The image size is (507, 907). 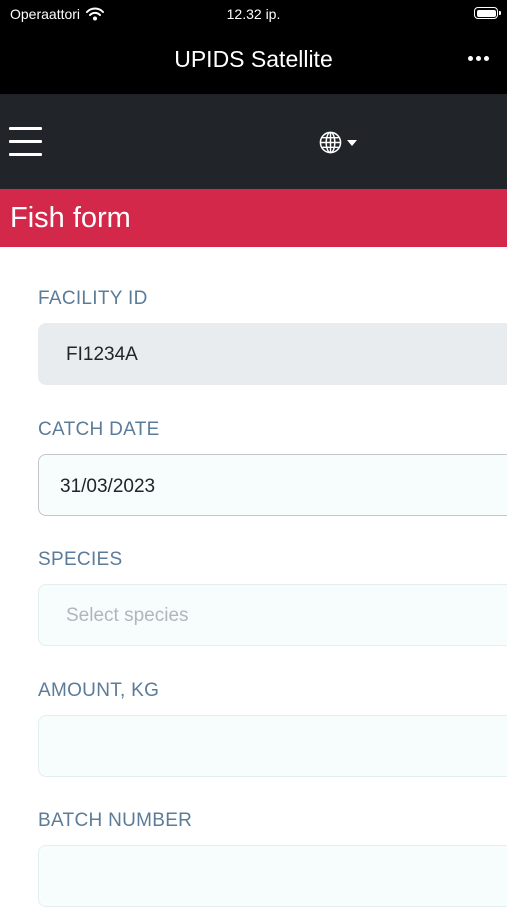 I want to click on navbar, so click(x=253, y=141).